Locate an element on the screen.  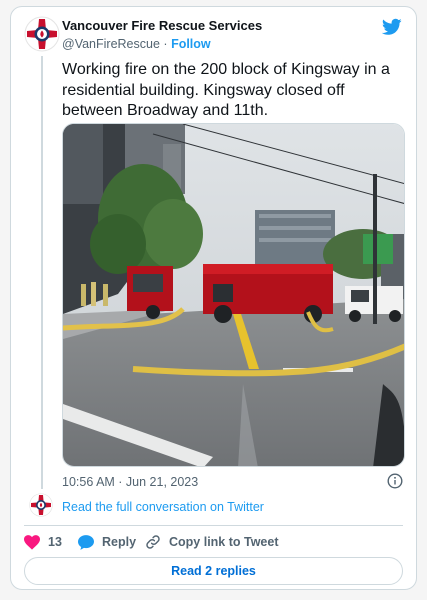
heart-icon is located at coordinates (32, 542).